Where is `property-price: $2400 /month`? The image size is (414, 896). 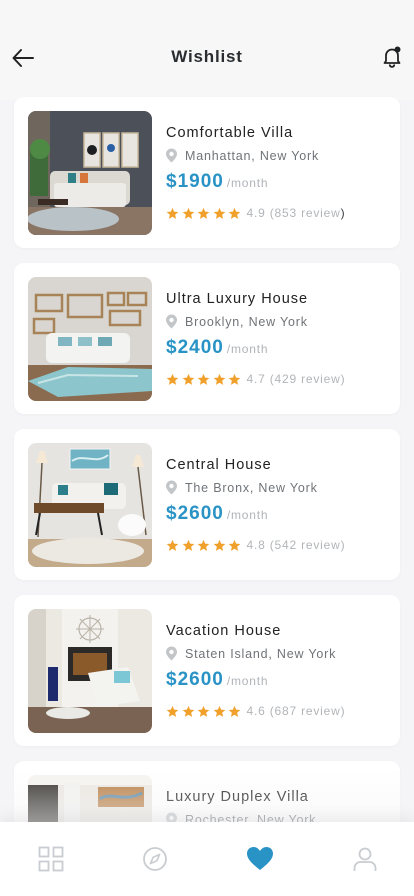
property-price: $2400 /month is located at coordinates (217, 348).